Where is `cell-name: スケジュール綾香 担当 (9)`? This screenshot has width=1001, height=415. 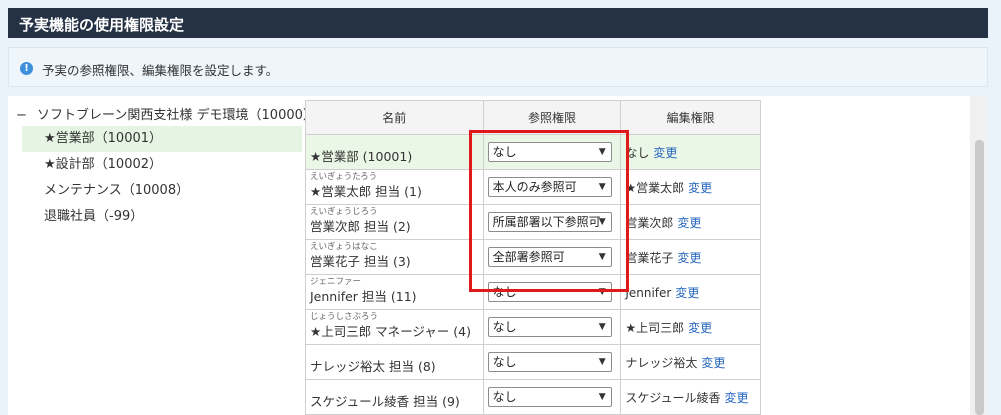
cell-name: スケジュール綾香 担当 (9) is located at coordinates (394, 397).